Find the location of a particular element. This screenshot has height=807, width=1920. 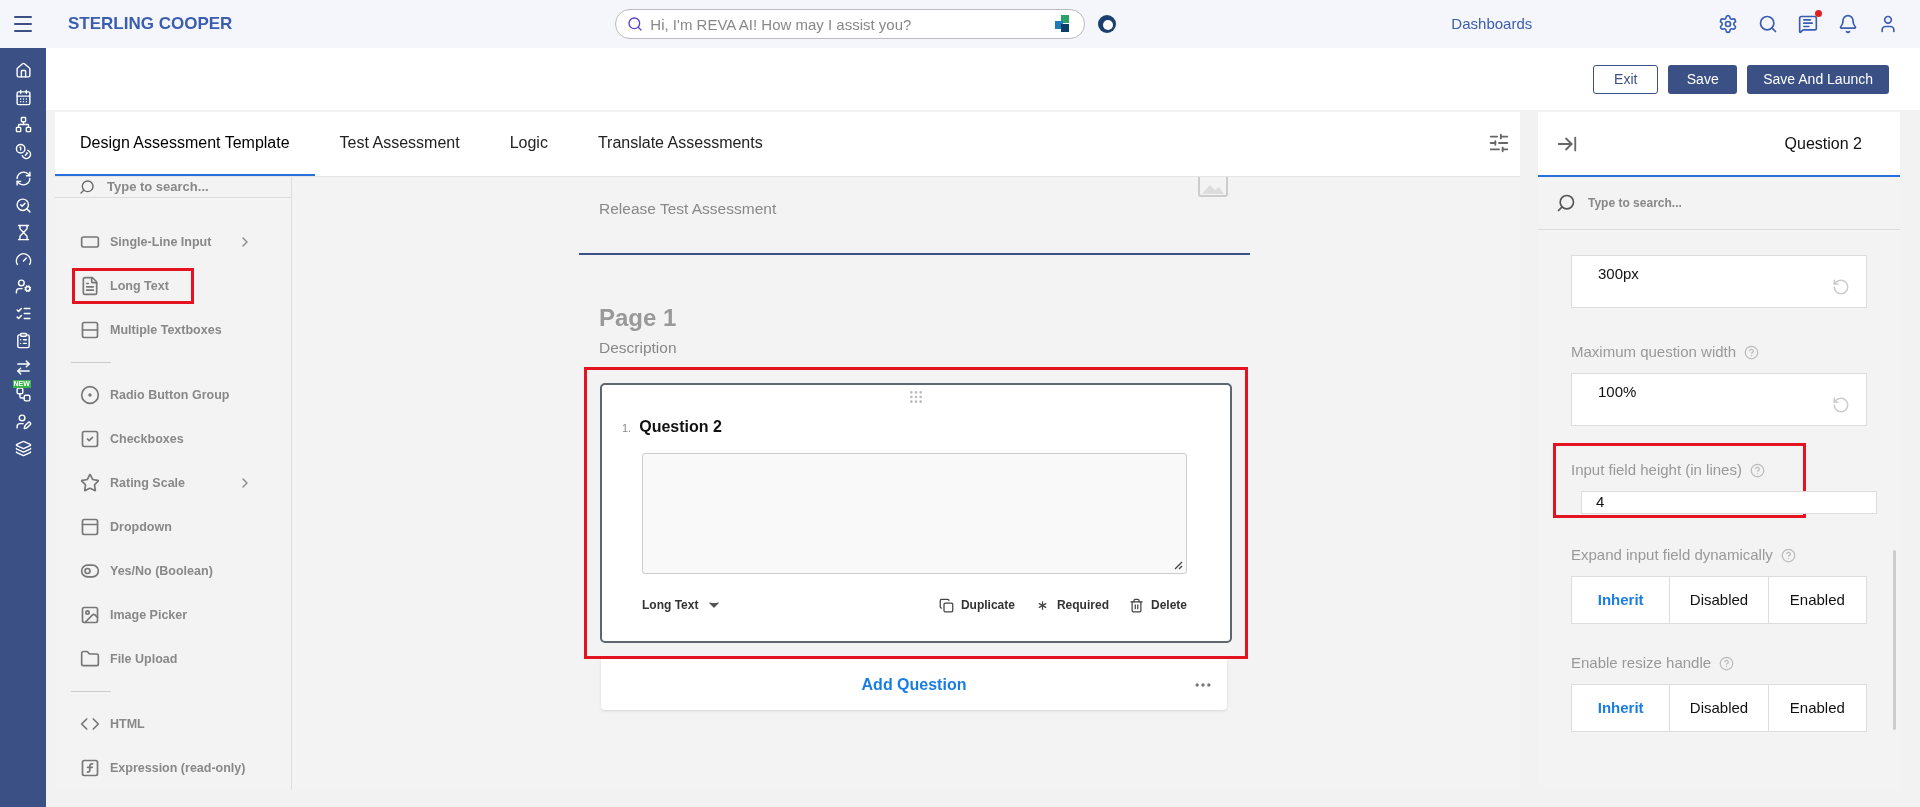

transfer-icon is located at coordinates (23, 367).